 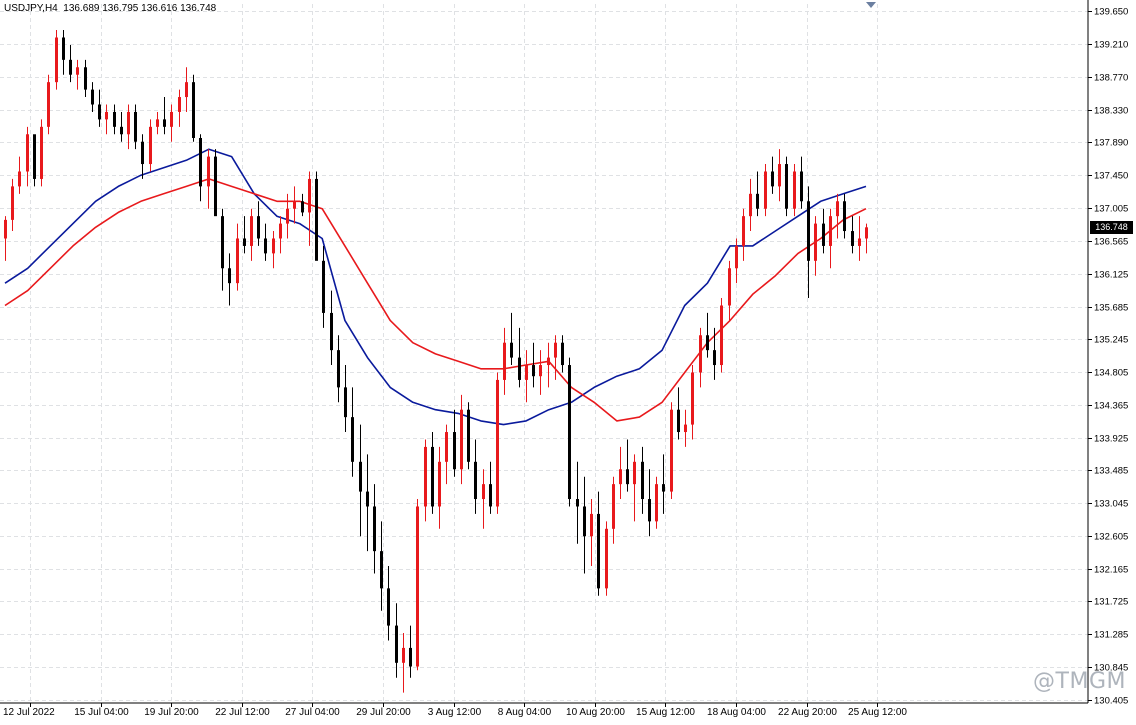 What do you see at coordinates (1111, 373) in the screenshot?
I see `price-tick-label: 134.805` at bounding box center [1111, 373].